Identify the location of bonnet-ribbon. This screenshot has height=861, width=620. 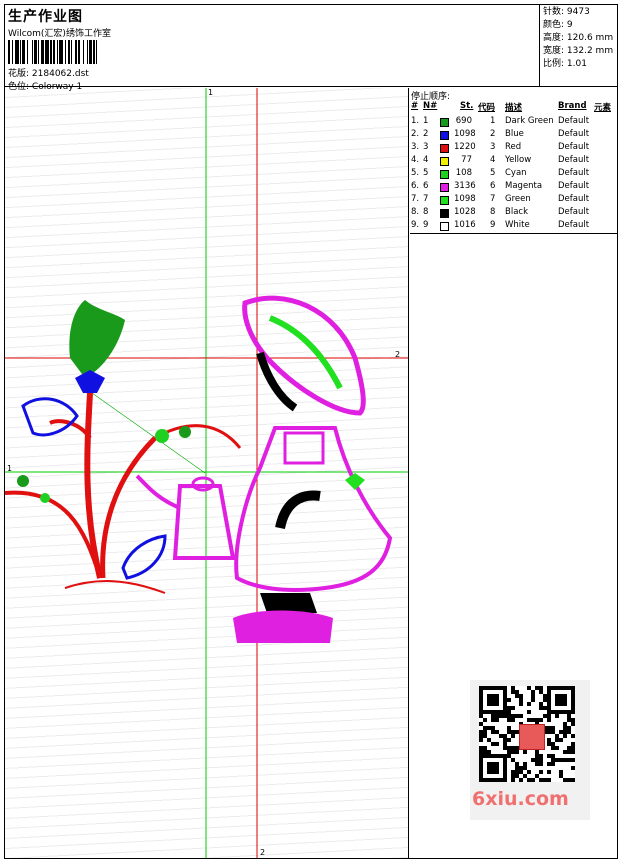
(305, 352).